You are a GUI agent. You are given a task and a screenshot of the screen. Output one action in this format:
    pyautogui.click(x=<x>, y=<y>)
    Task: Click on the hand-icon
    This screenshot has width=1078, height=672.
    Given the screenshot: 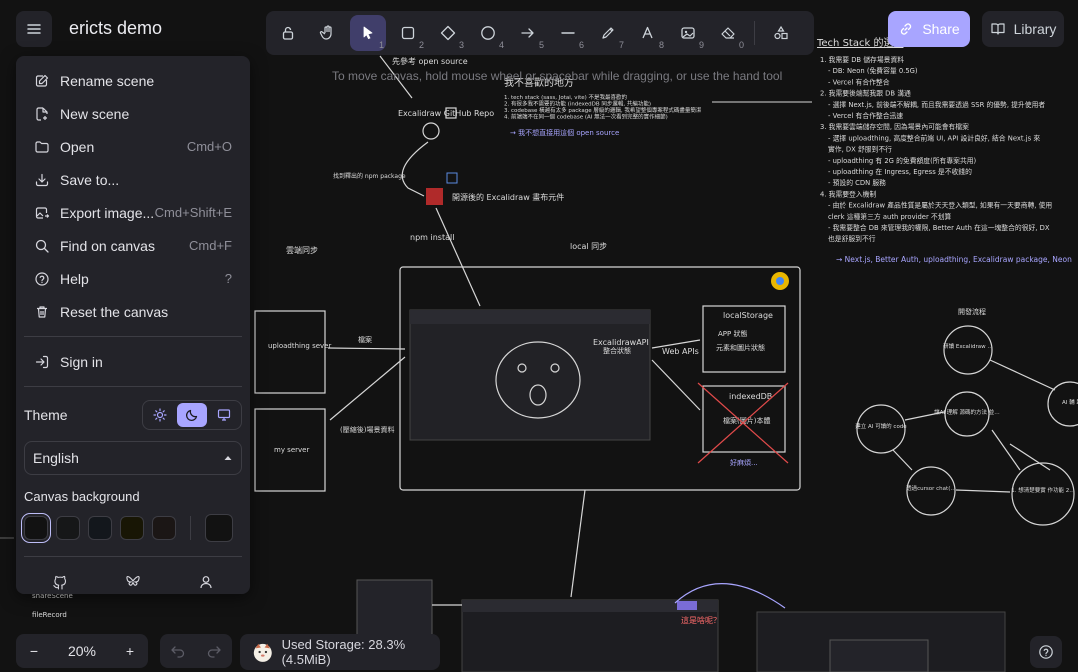 What is the action you would take?
    pyautogui.click(x=325, y=32)
    